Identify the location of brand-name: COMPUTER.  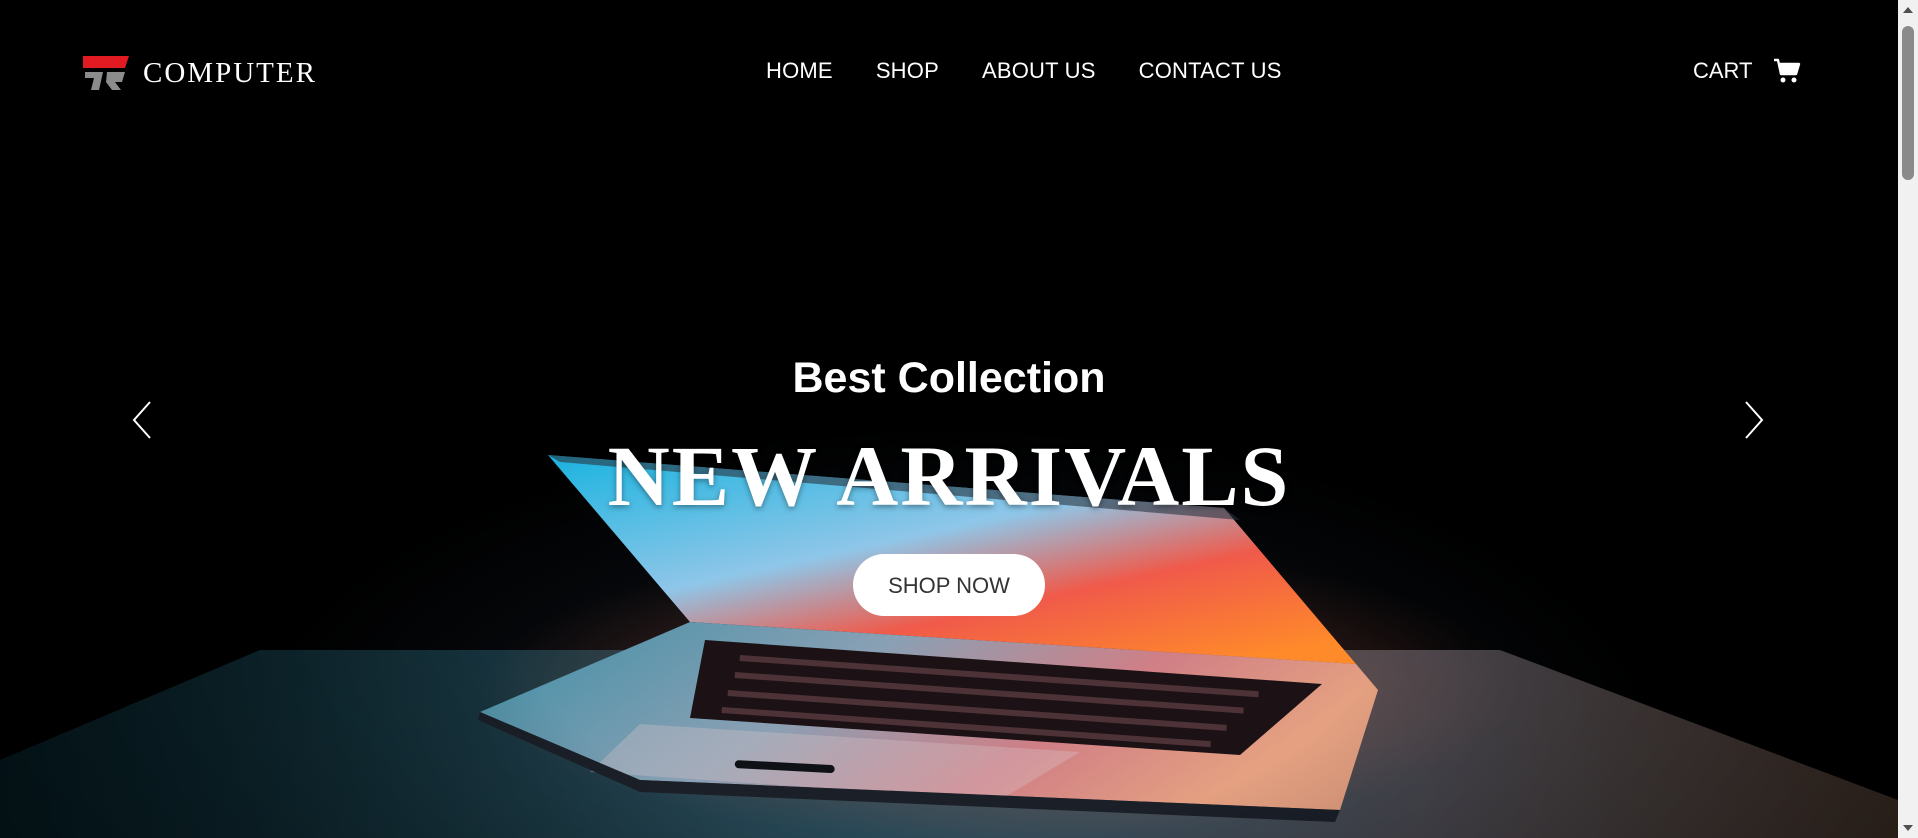
(230, 72).